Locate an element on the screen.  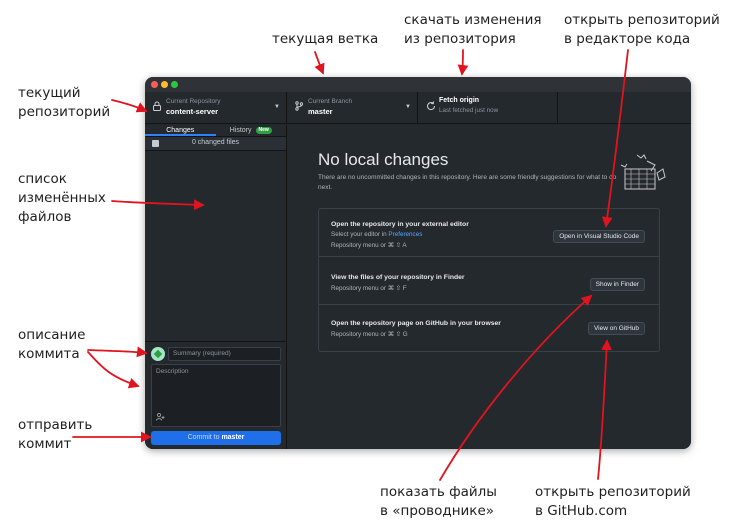
current-branch-selector: Current Branch master ▼ is located at coordinates (352, 108).